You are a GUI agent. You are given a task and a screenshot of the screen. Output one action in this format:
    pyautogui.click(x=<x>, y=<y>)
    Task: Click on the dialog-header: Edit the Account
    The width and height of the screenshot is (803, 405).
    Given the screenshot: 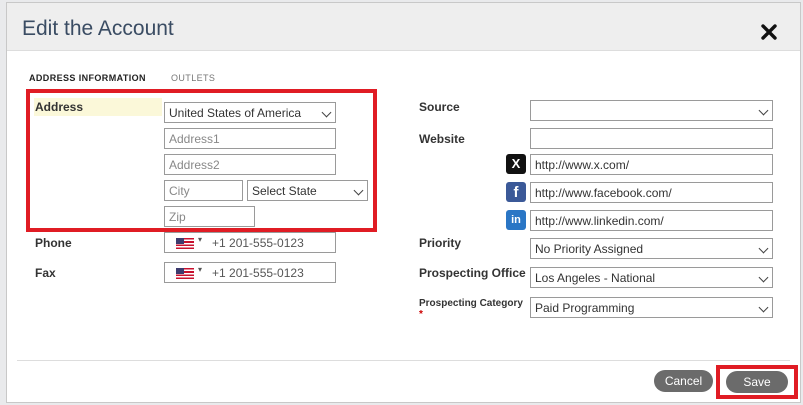 What is the action you would take?
    pyautogui.click(x=403, y=27)
    